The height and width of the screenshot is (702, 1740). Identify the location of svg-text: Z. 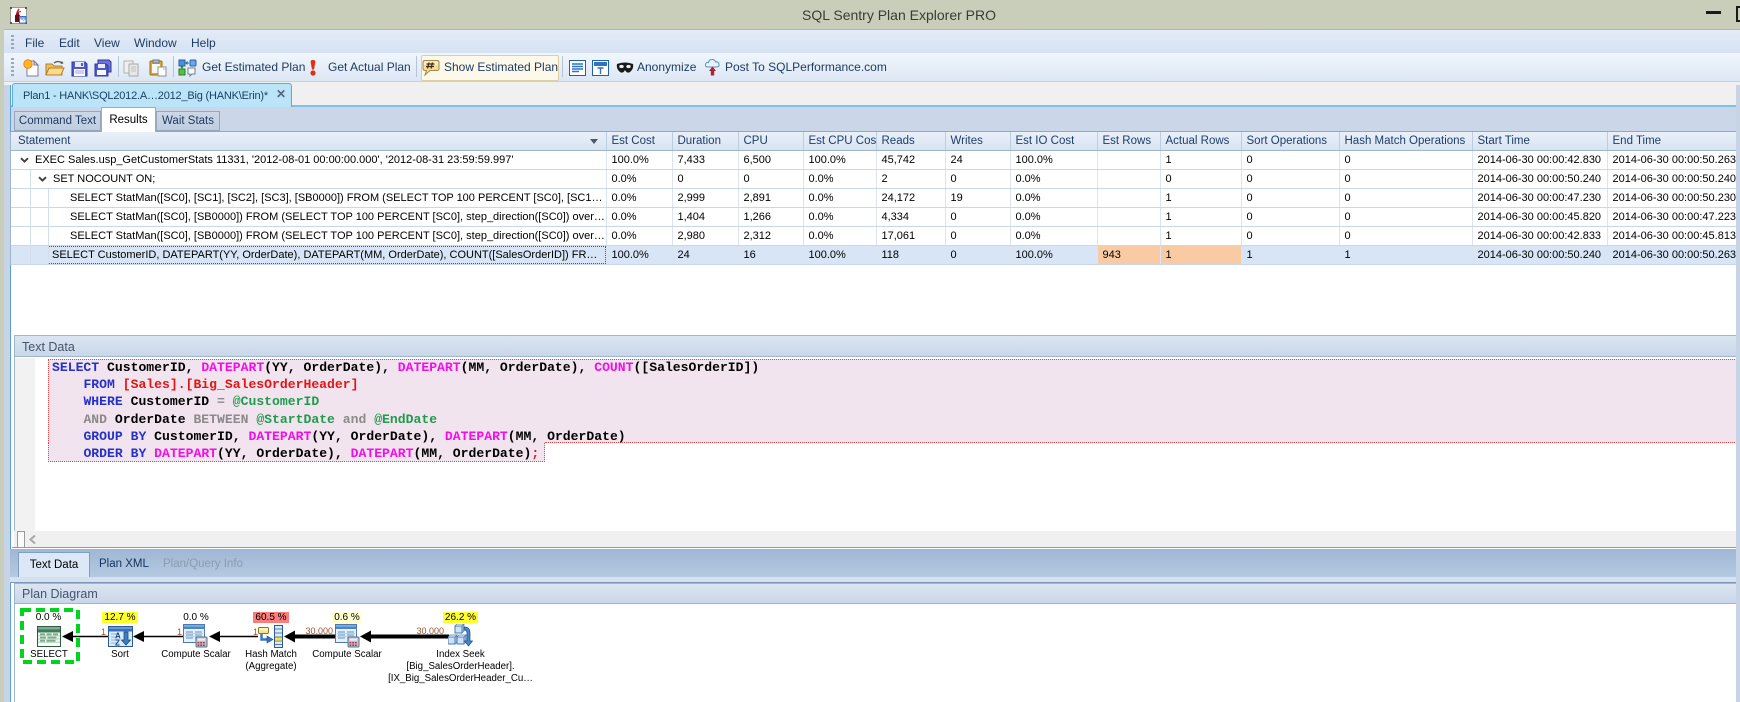
(117, 643).